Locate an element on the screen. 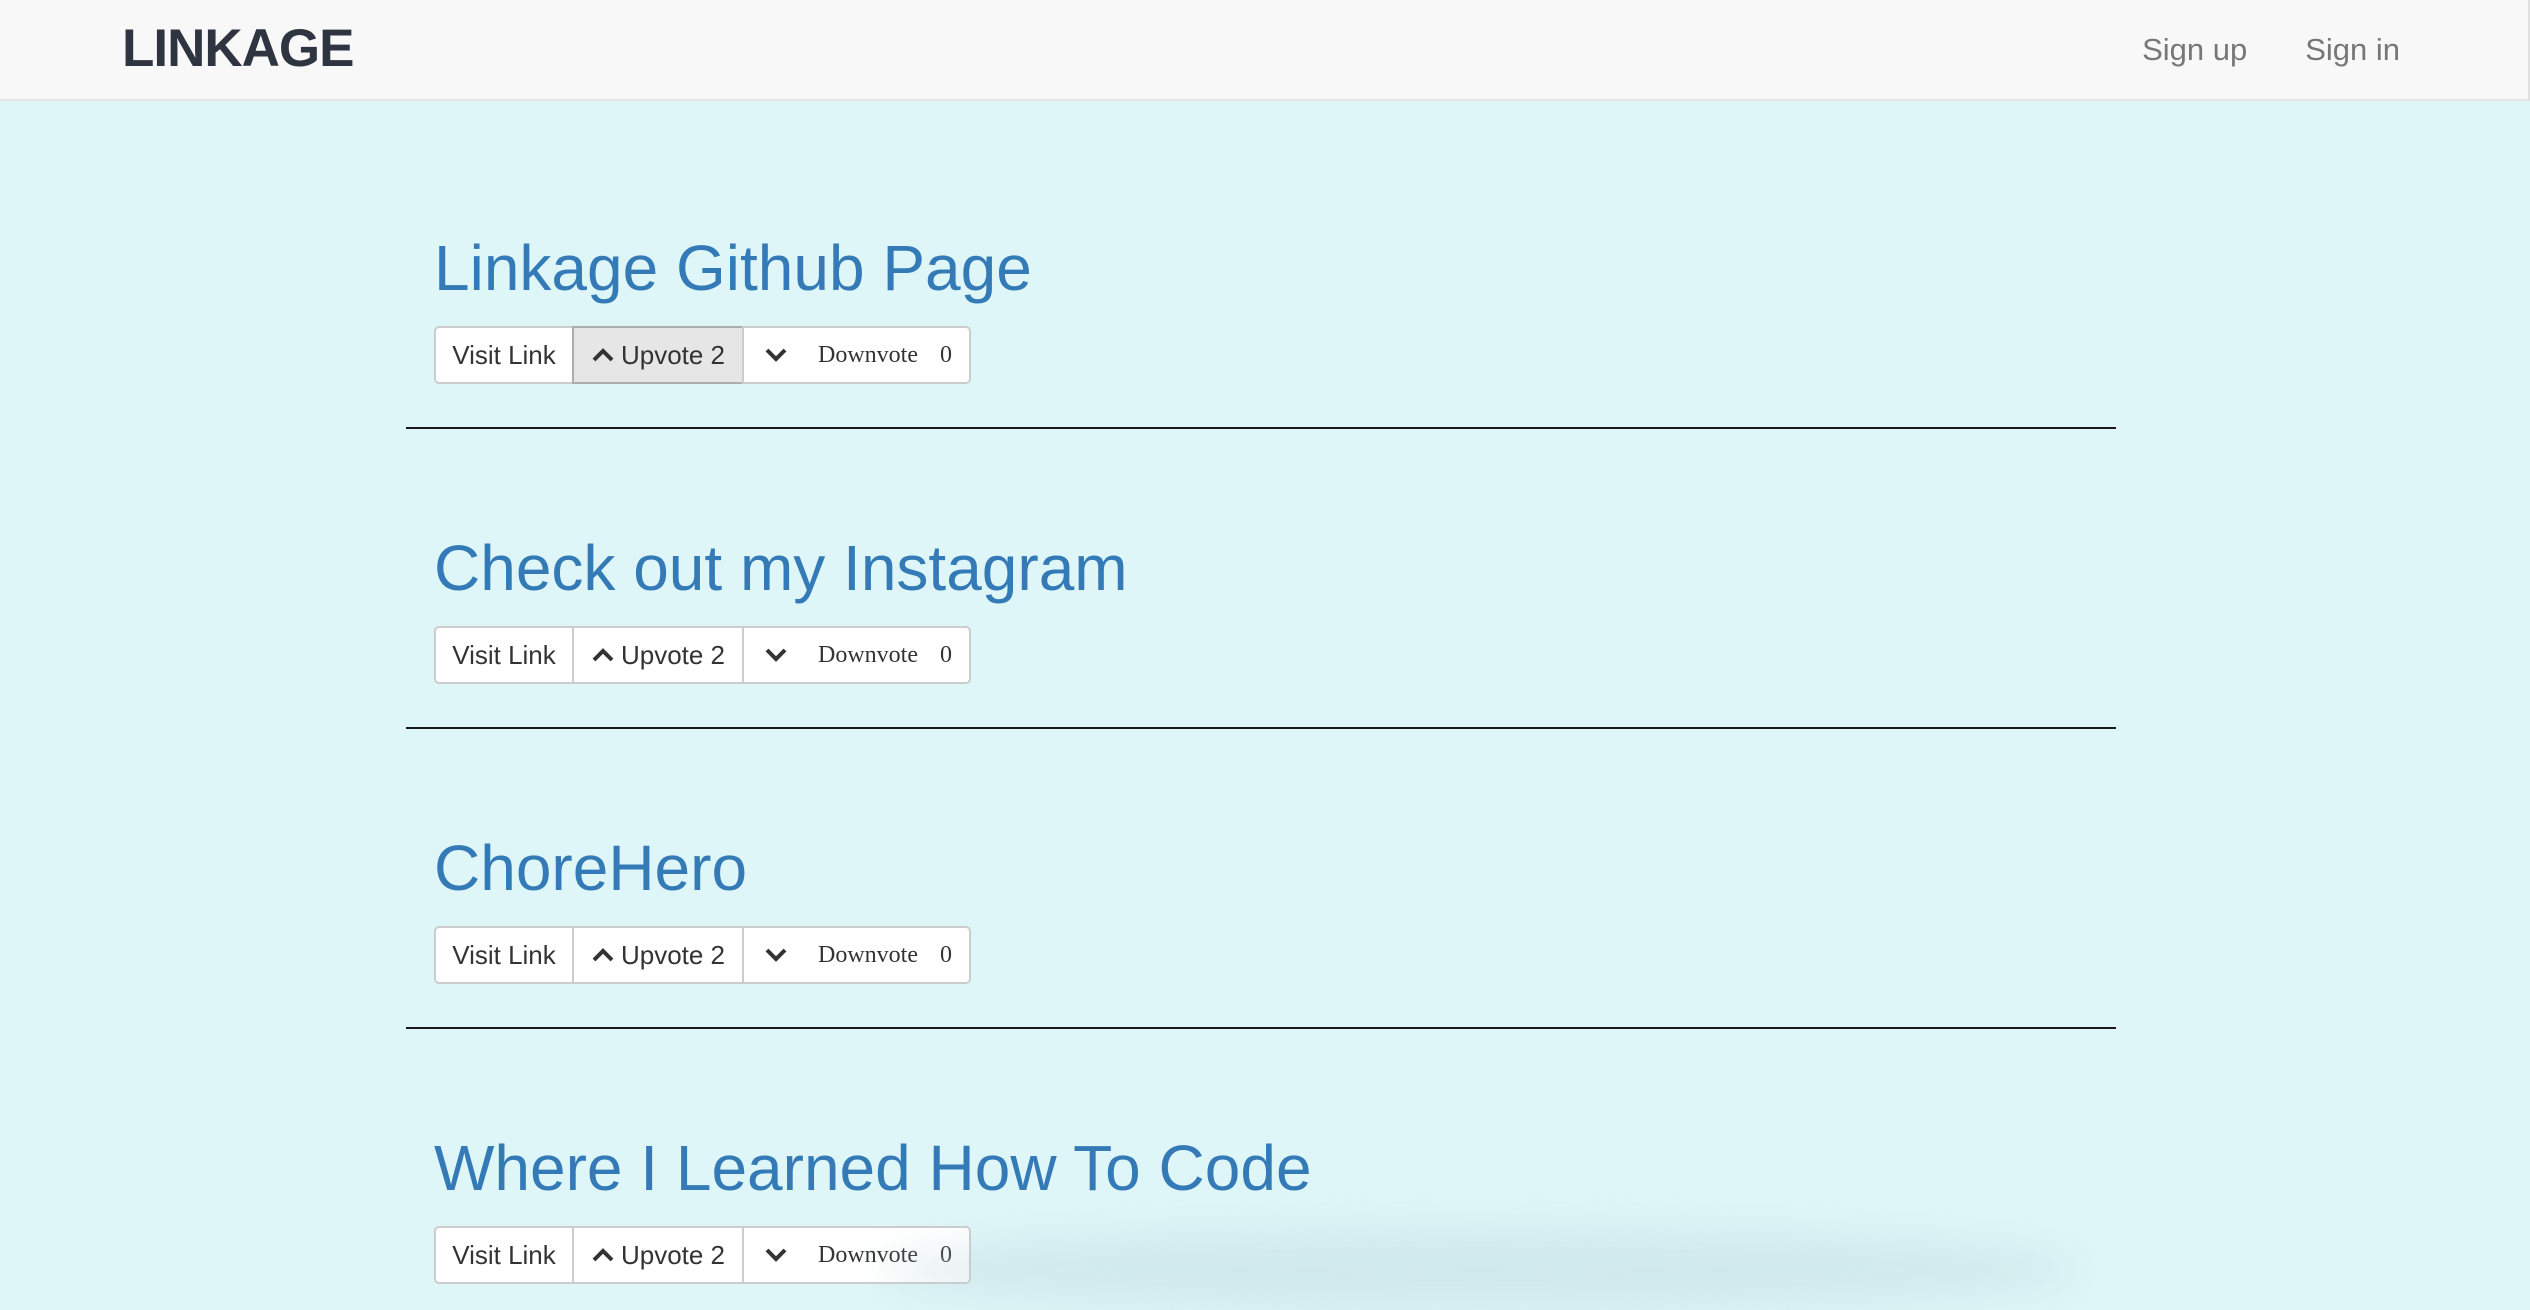  sign-up-link: Sign up is located at coordinates (2194, 50).